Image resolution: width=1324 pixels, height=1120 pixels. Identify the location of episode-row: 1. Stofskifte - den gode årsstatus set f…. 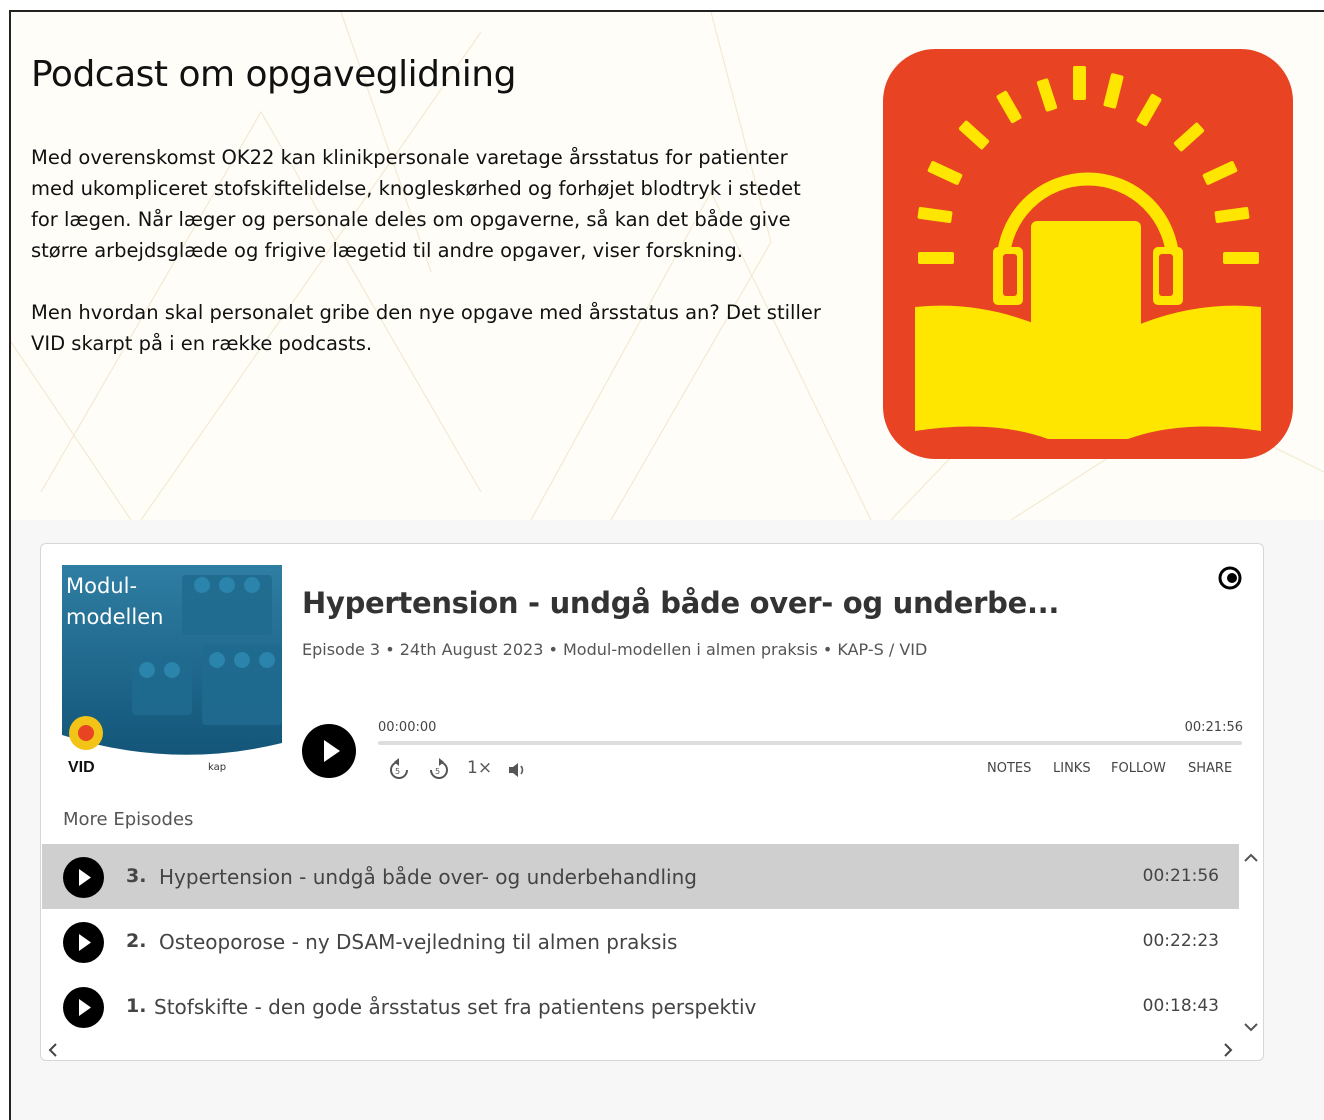
(640, 1006).